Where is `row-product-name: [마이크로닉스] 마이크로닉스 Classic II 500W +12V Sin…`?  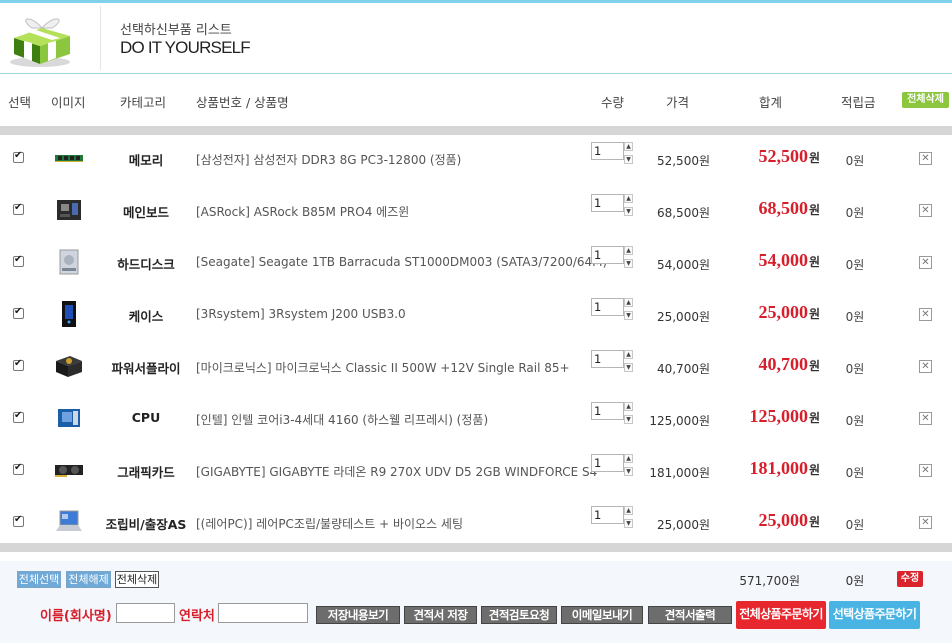 row-product-name: [마이크로닉스] 마이크로닉스 Classic II 500W +12V Sin… is located at coordinates (383, 367).